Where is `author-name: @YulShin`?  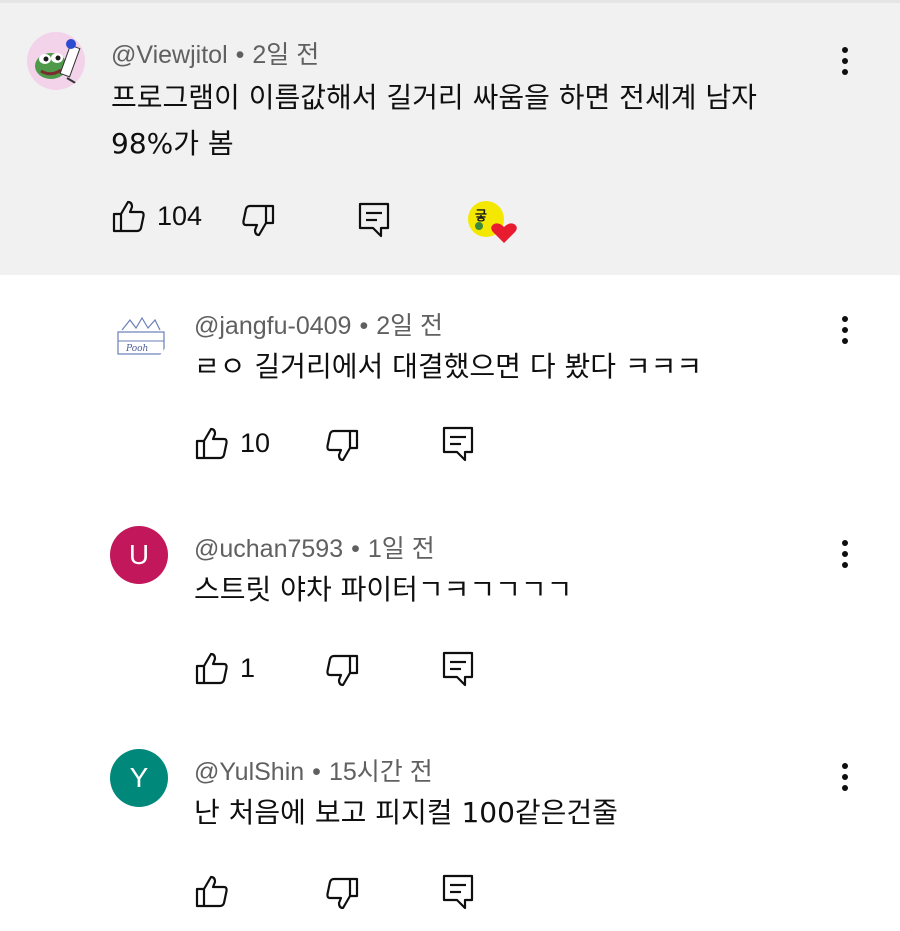
author-name: @YulShin is located at coordinates (249, 772).